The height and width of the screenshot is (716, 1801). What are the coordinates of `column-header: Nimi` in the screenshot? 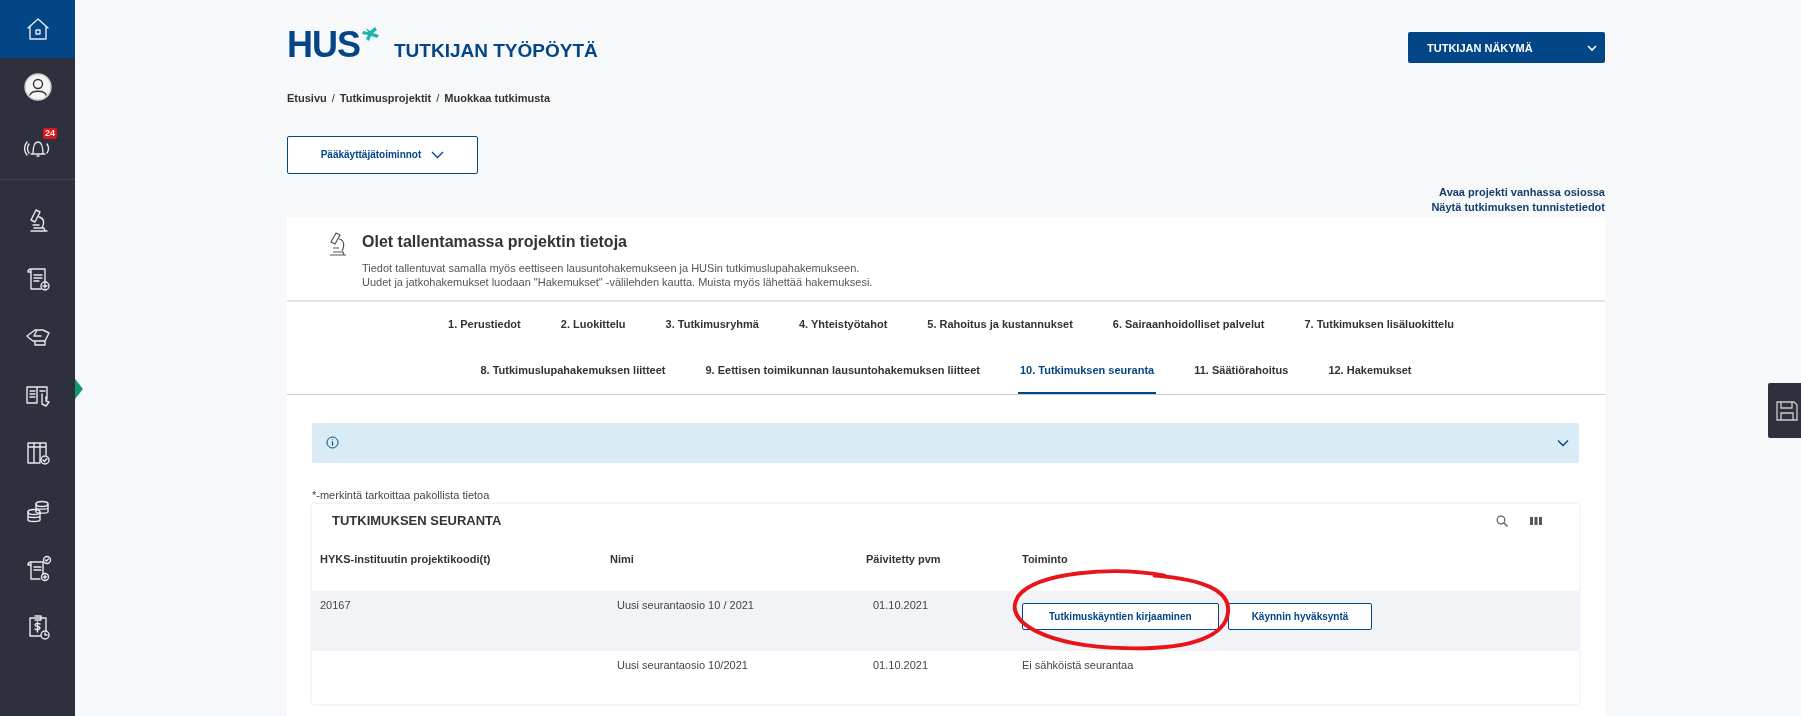 It's located at (622, 559).